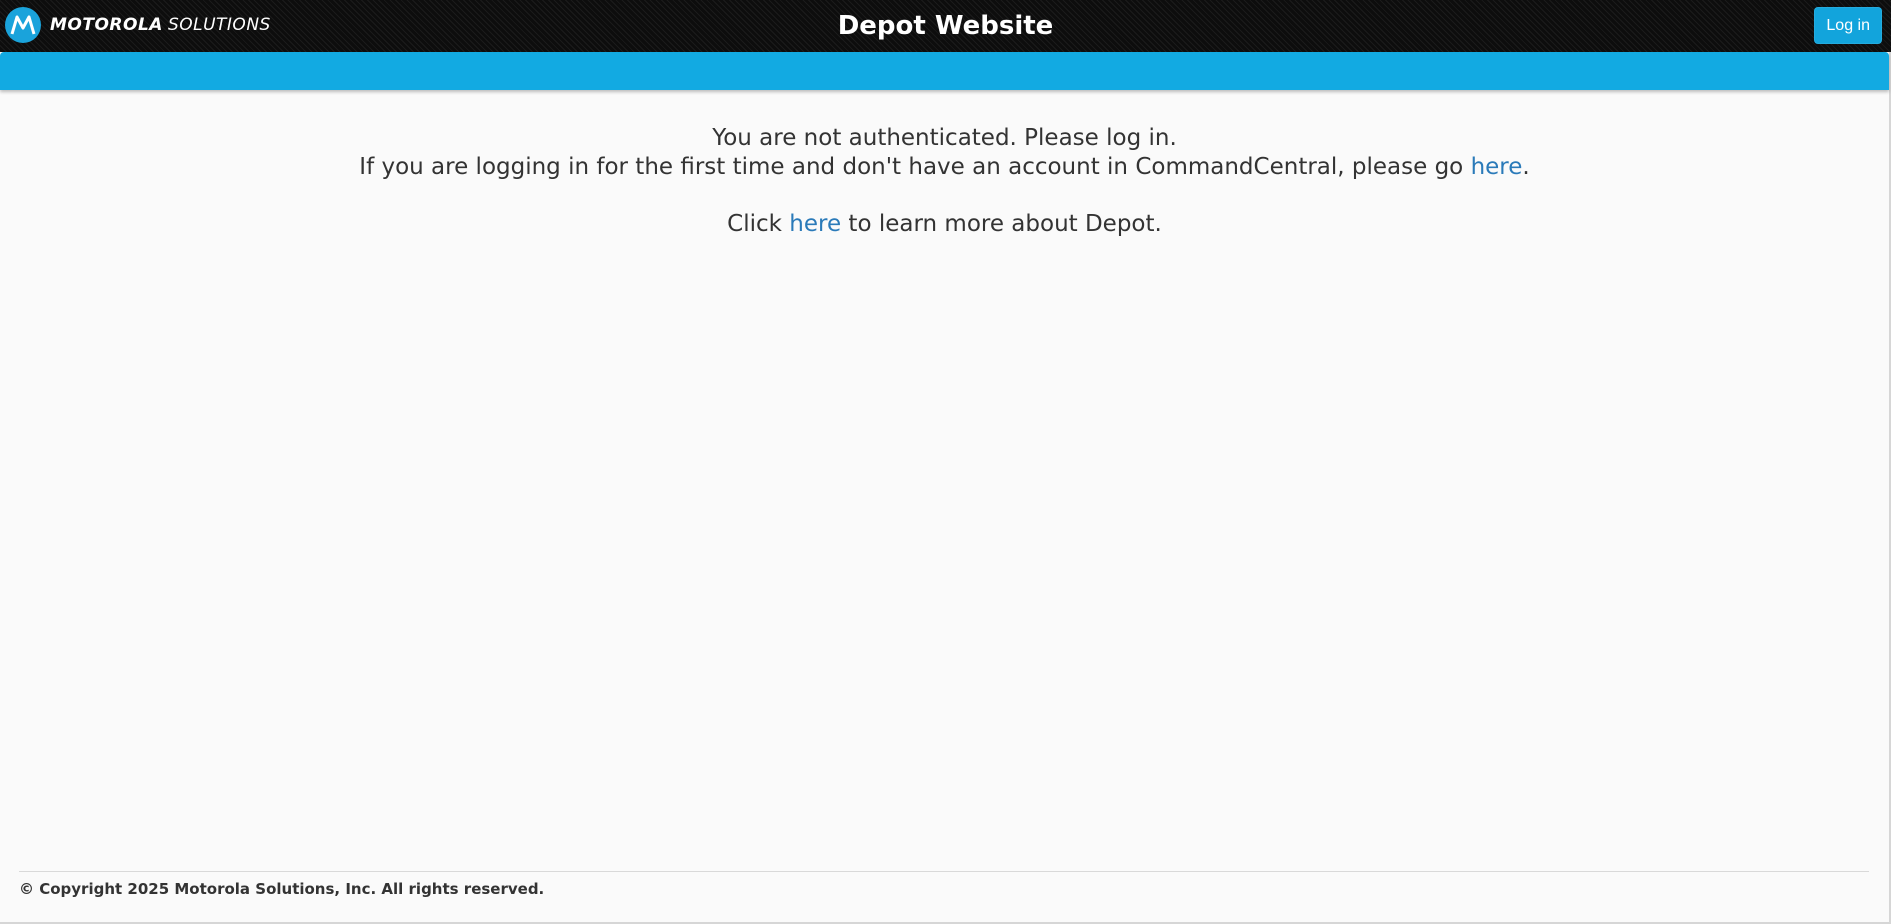 This screenshot has height=924, width=1891. I want to click on top-header: MOTOROLA SOLUTIONS Depot Website Log in, so click(945, 26).